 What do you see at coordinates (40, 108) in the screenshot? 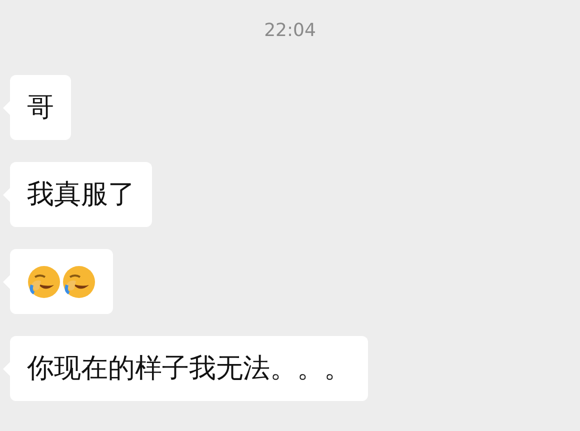
I see `message-text: 哥` at bounding box center [40, 108].